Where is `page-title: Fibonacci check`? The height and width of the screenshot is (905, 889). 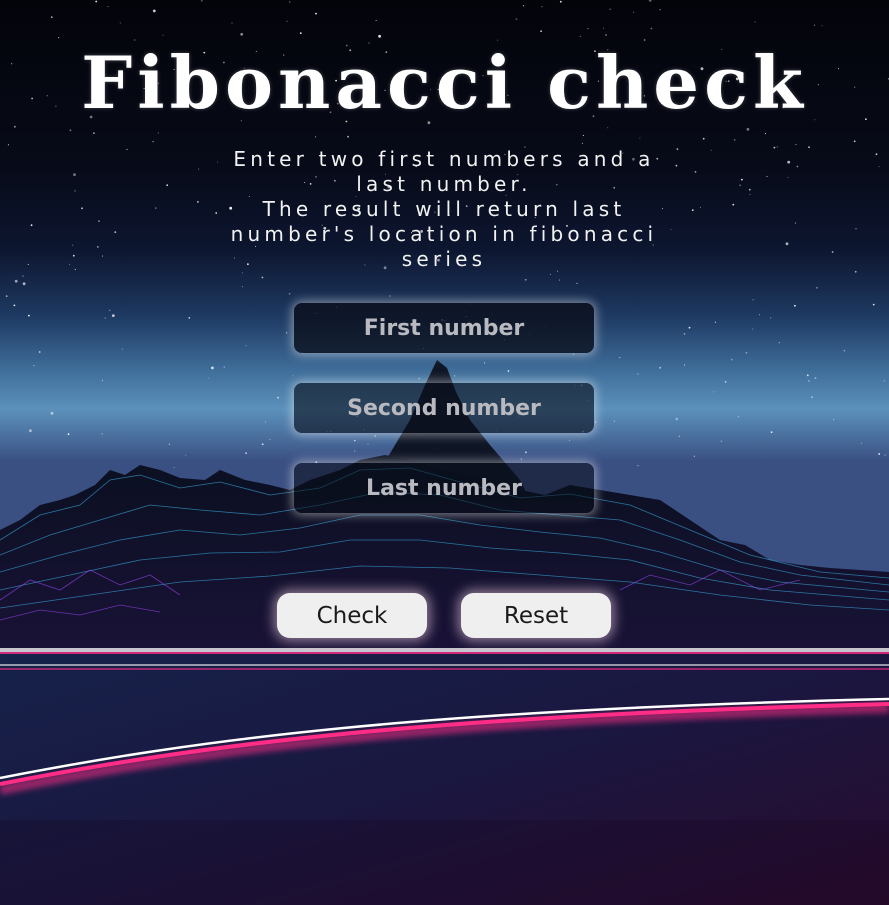 page-title: Fibonacci check is located at coordinates (444, 82).